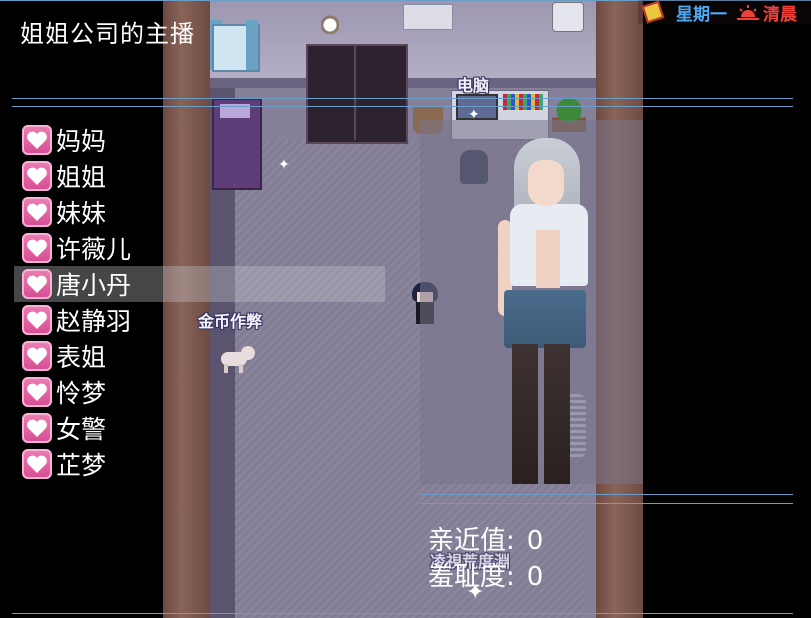  I want to click on shame-label: 羞耻度:, so click(471, 577).